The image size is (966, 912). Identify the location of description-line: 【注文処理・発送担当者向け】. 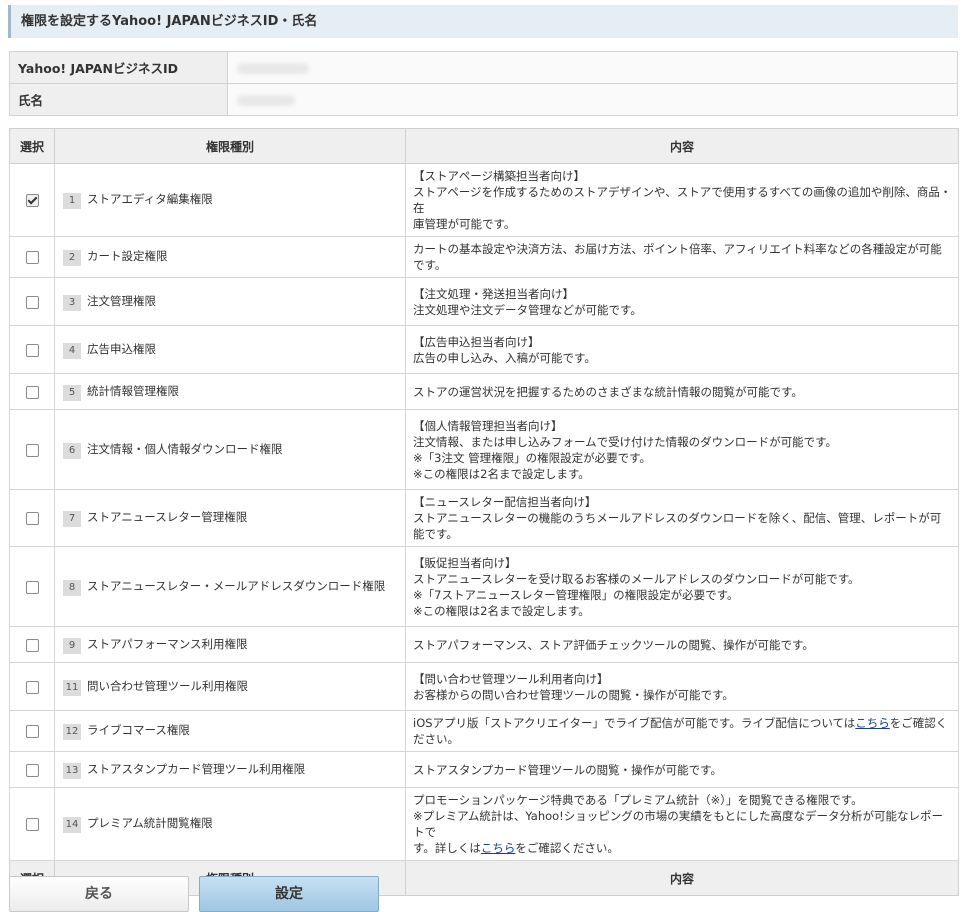
(493, 293).